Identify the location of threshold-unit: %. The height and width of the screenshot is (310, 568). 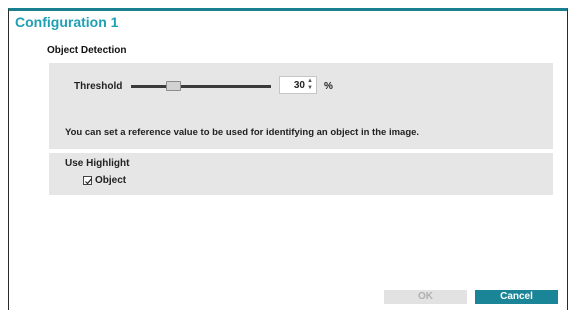
(328, 86).